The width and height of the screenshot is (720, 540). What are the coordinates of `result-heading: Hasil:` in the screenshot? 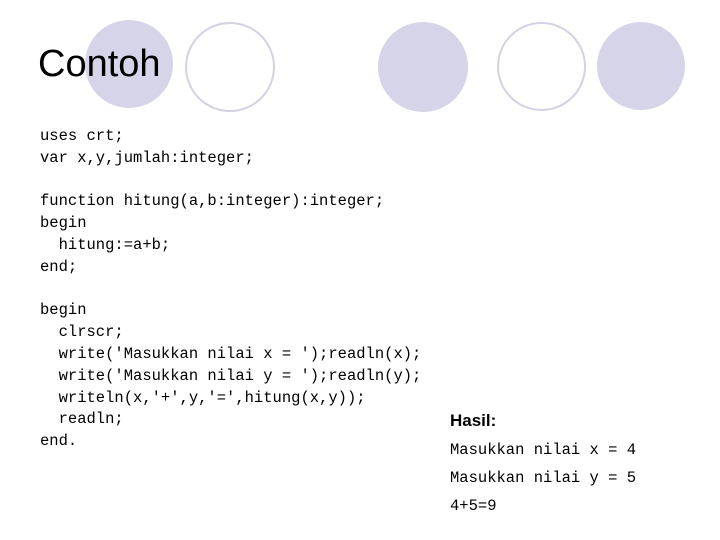 It's located at (473, 420).